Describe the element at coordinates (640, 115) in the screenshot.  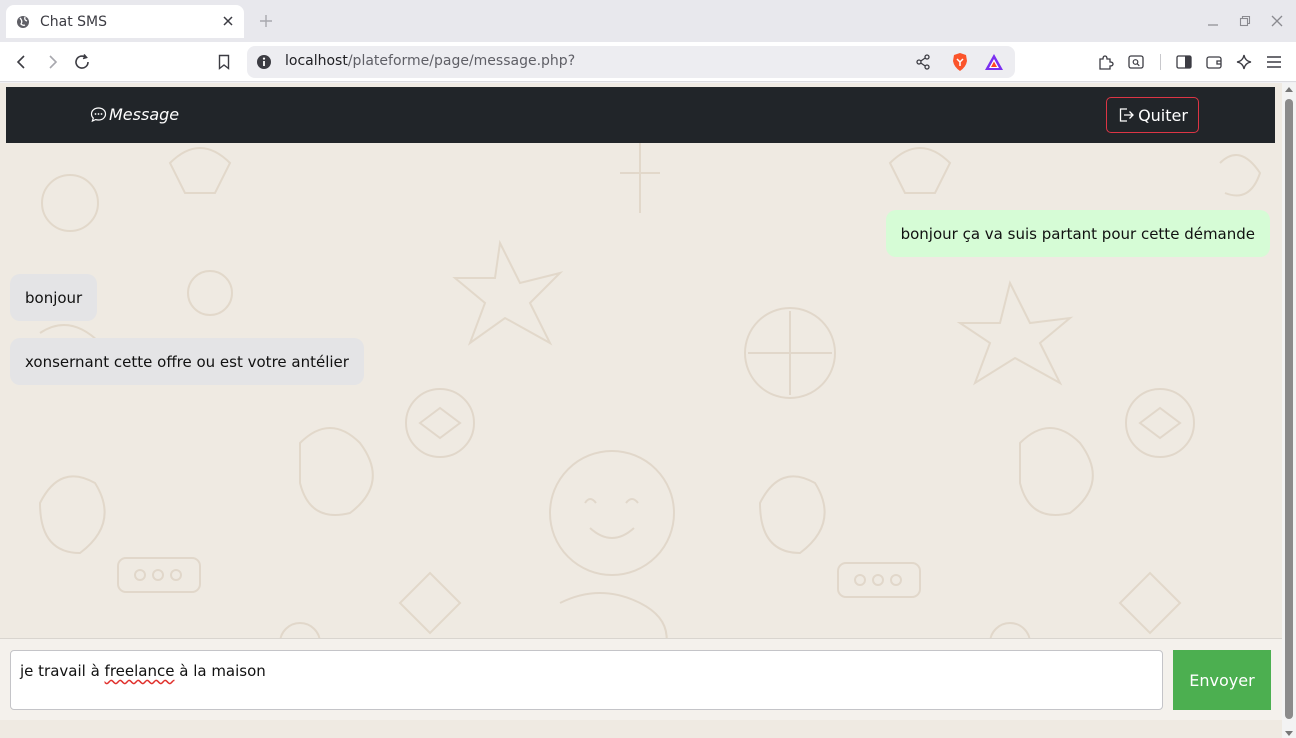
I see `top-navbar: Message Quiter` at that location.